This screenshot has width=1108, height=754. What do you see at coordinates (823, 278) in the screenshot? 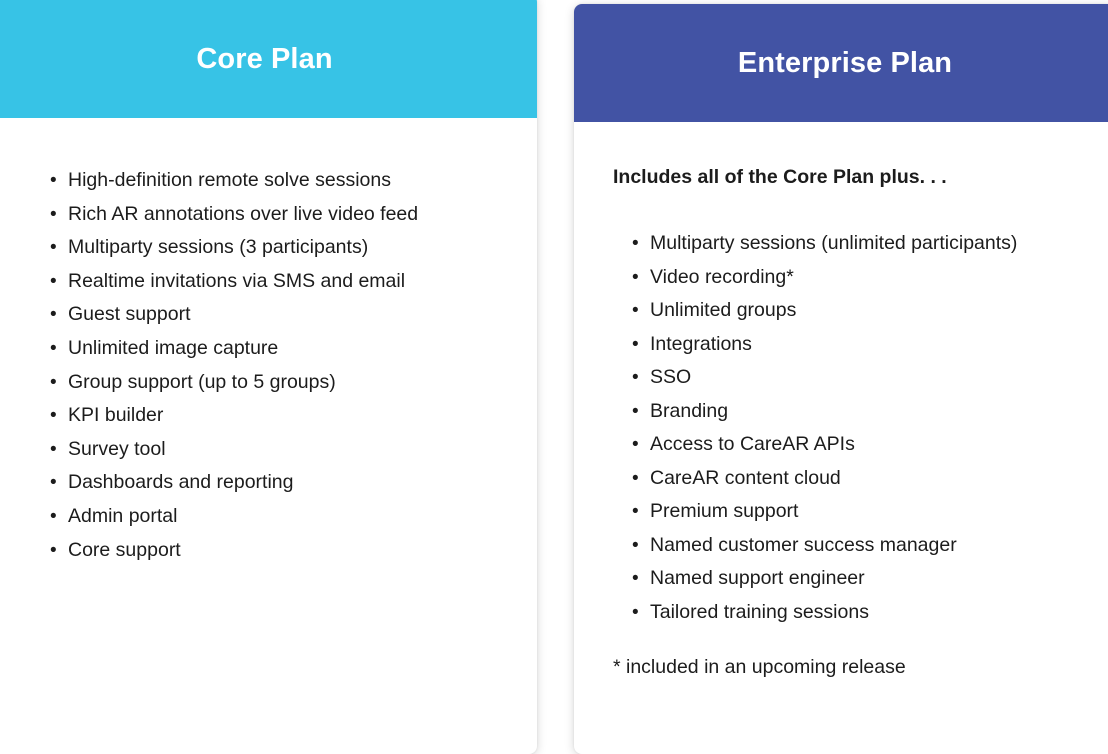
I see `enterprise-feature-item: • Video recording*` at bounding box center [823, 278].